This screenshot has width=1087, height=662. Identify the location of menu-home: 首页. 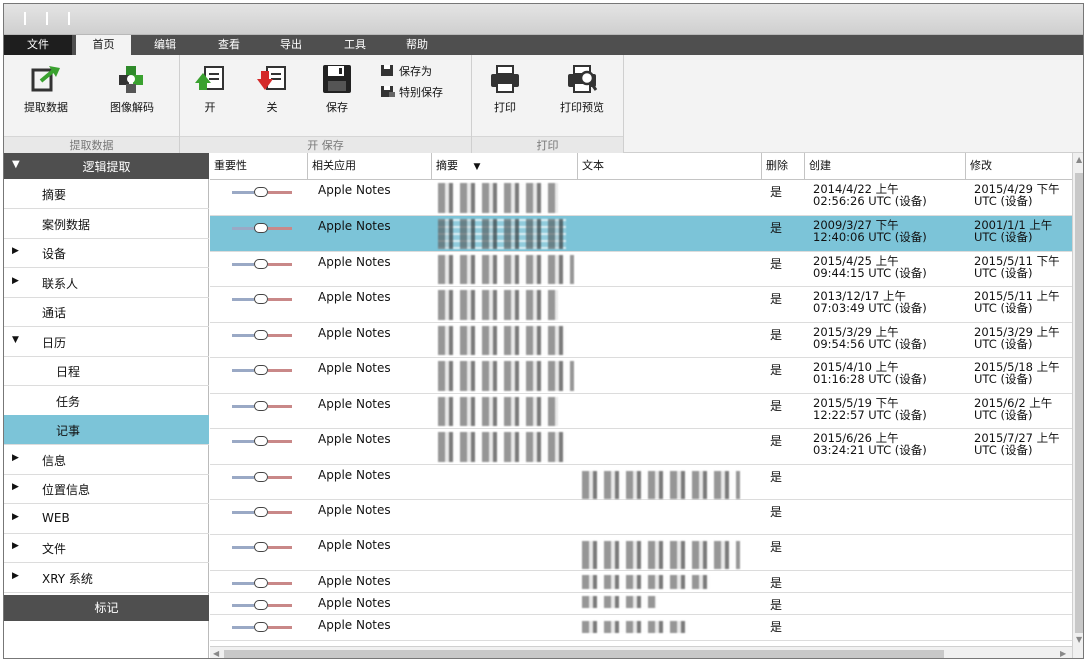
(103, 45).